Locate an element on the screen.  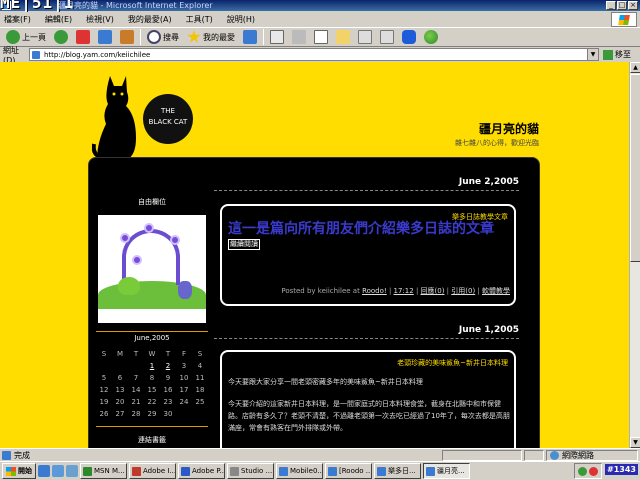
badge-line-2: BLACK CAT is located at coordinates (168, 122).